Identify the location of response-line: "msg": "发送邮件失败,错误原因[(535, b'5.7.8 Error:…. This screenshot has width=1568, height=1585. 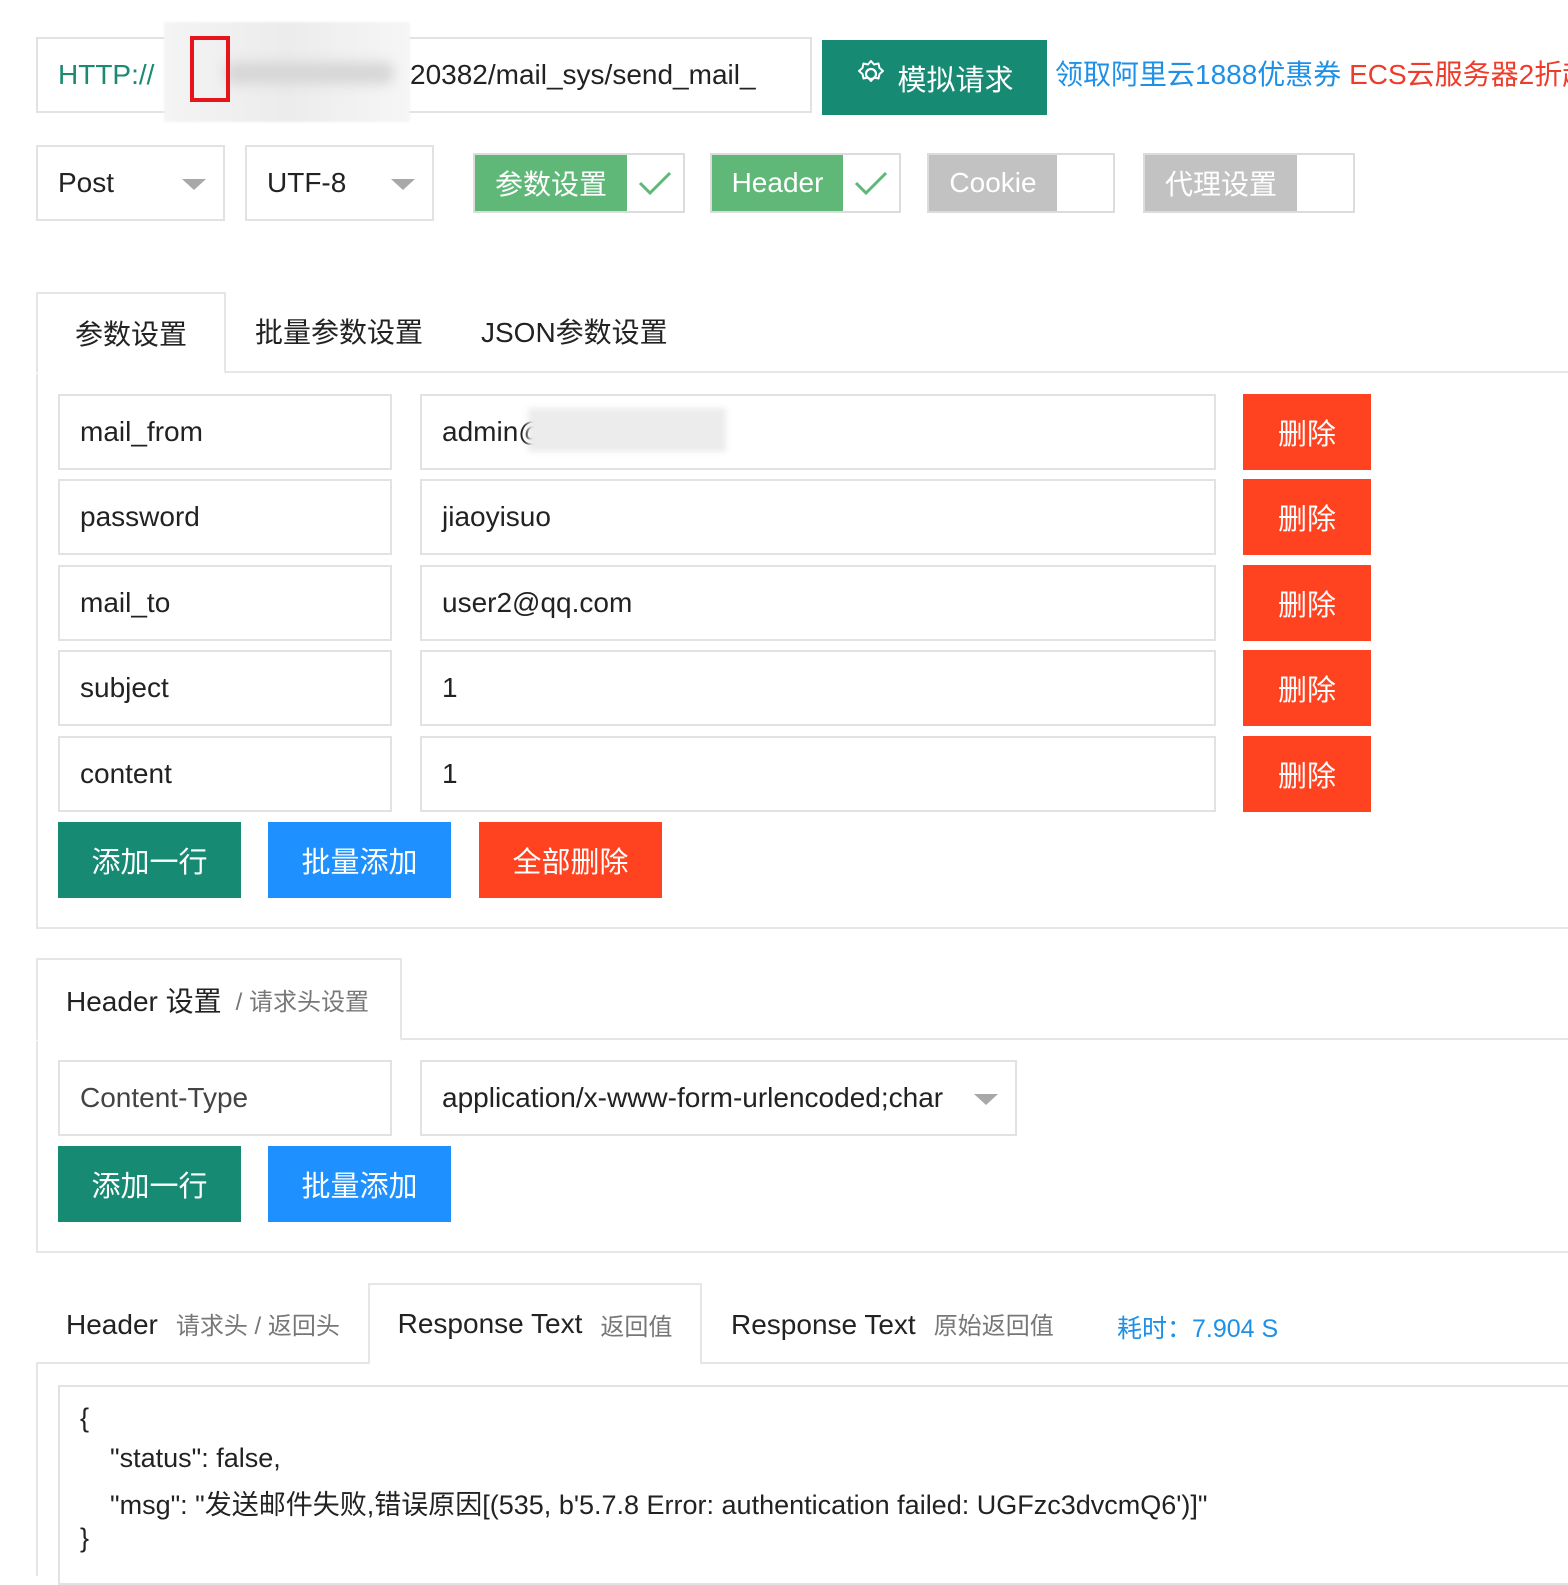
(644, 1505).